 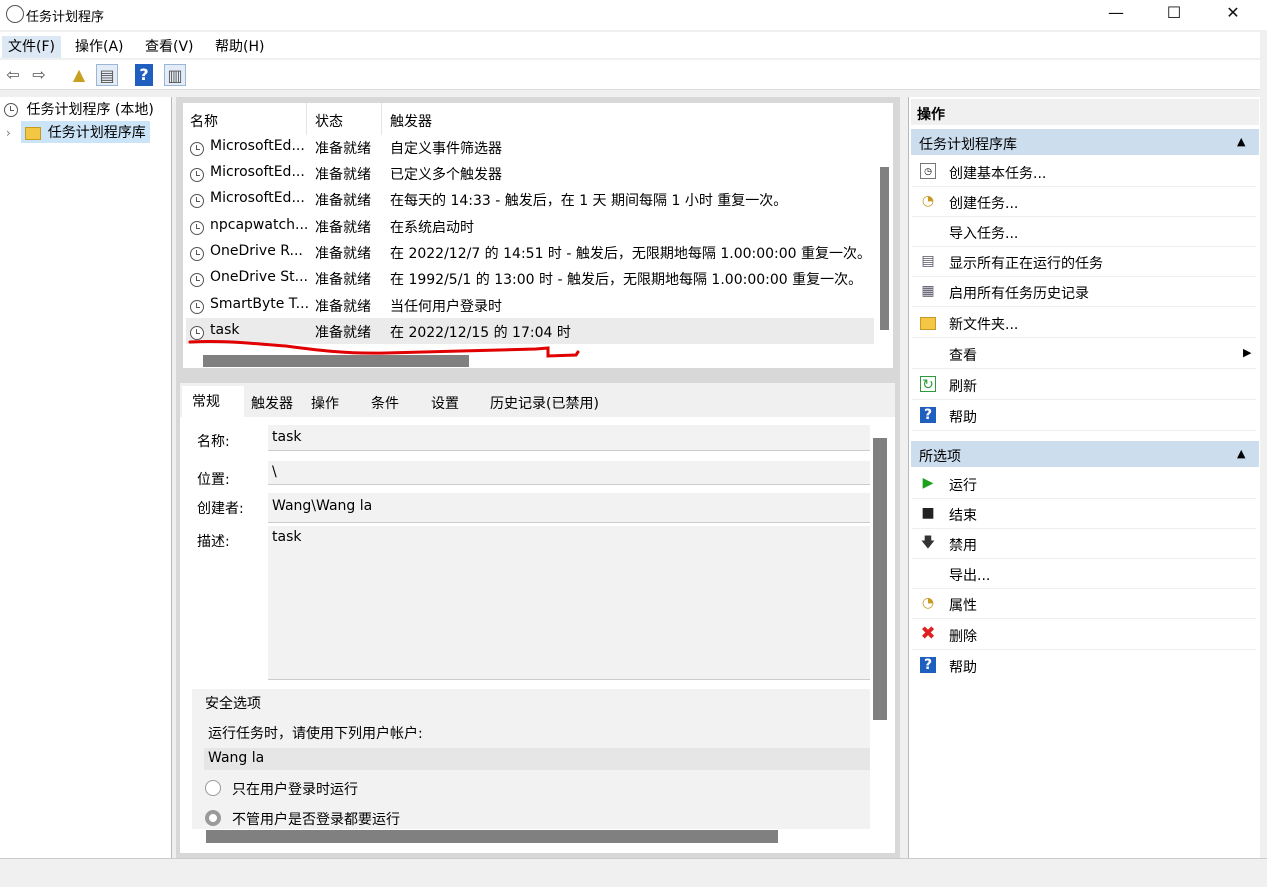 I want to click on run-as-user-field: Wang la, so click(x=537, y=759).